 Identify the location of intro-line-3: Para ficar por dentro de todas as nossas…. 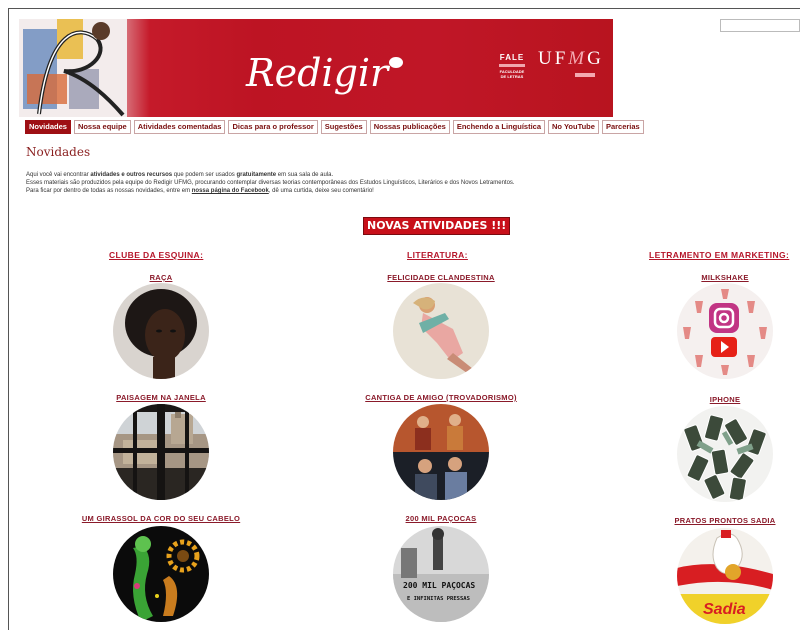
(346, 191).